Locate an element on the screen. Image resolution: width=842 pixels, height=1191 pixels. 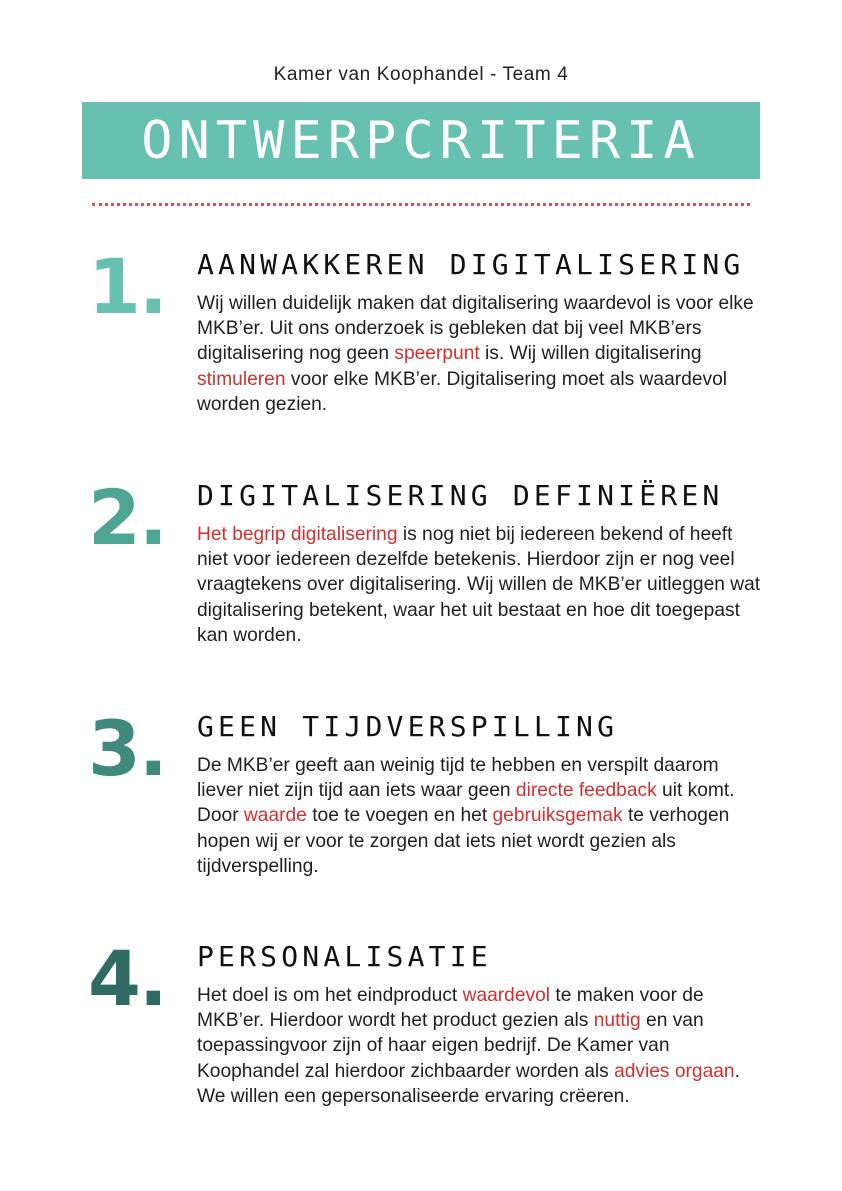
criterion-number: 4. is located at coordinates (128, 978).